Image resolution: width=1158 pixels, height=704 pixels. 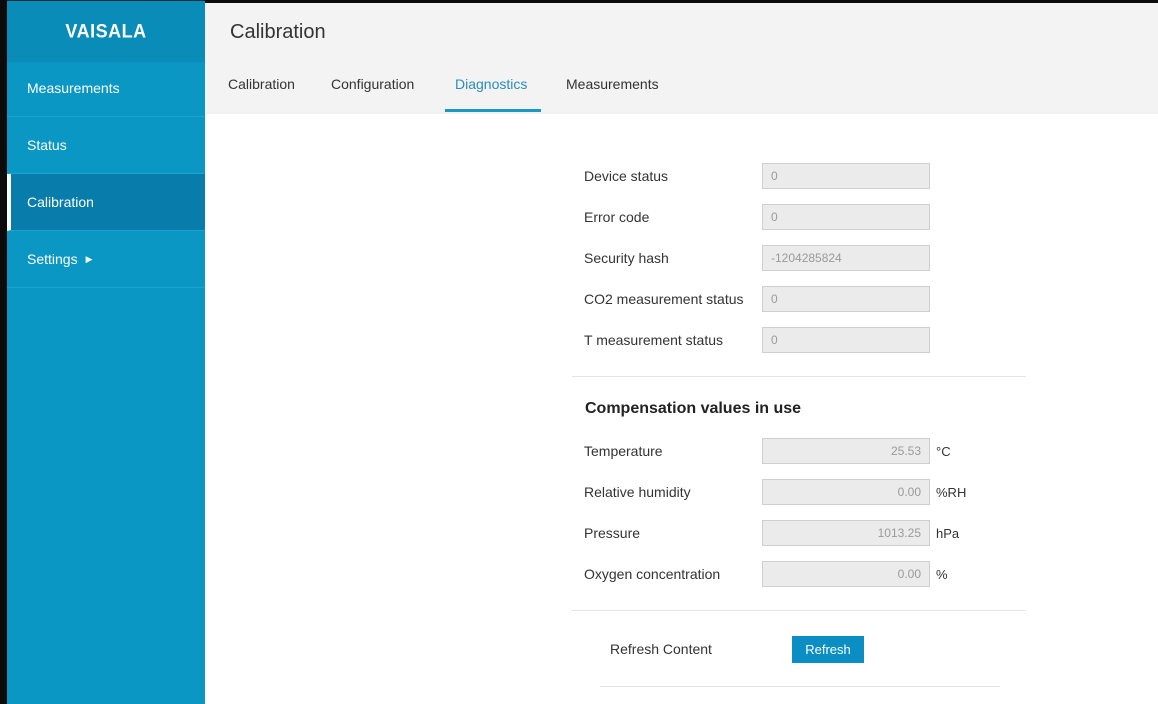 What do you see at coordinates (943, 451) in the screenshot?
I see `temperature-unit: °C` at bounding box center [943, 451].